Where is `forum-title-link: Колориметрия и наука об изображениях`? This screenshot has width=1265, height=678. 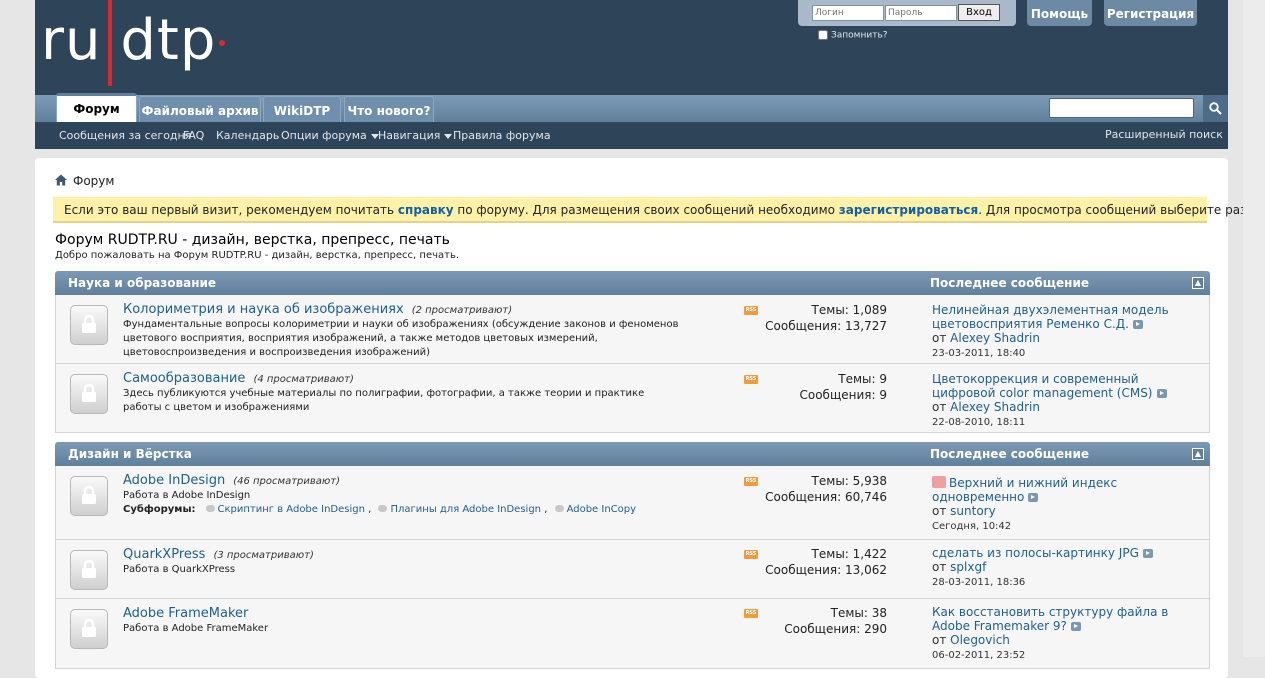 forum-title-link: Колориметрия и наука об изображениях is located at coordinates (263, 309).